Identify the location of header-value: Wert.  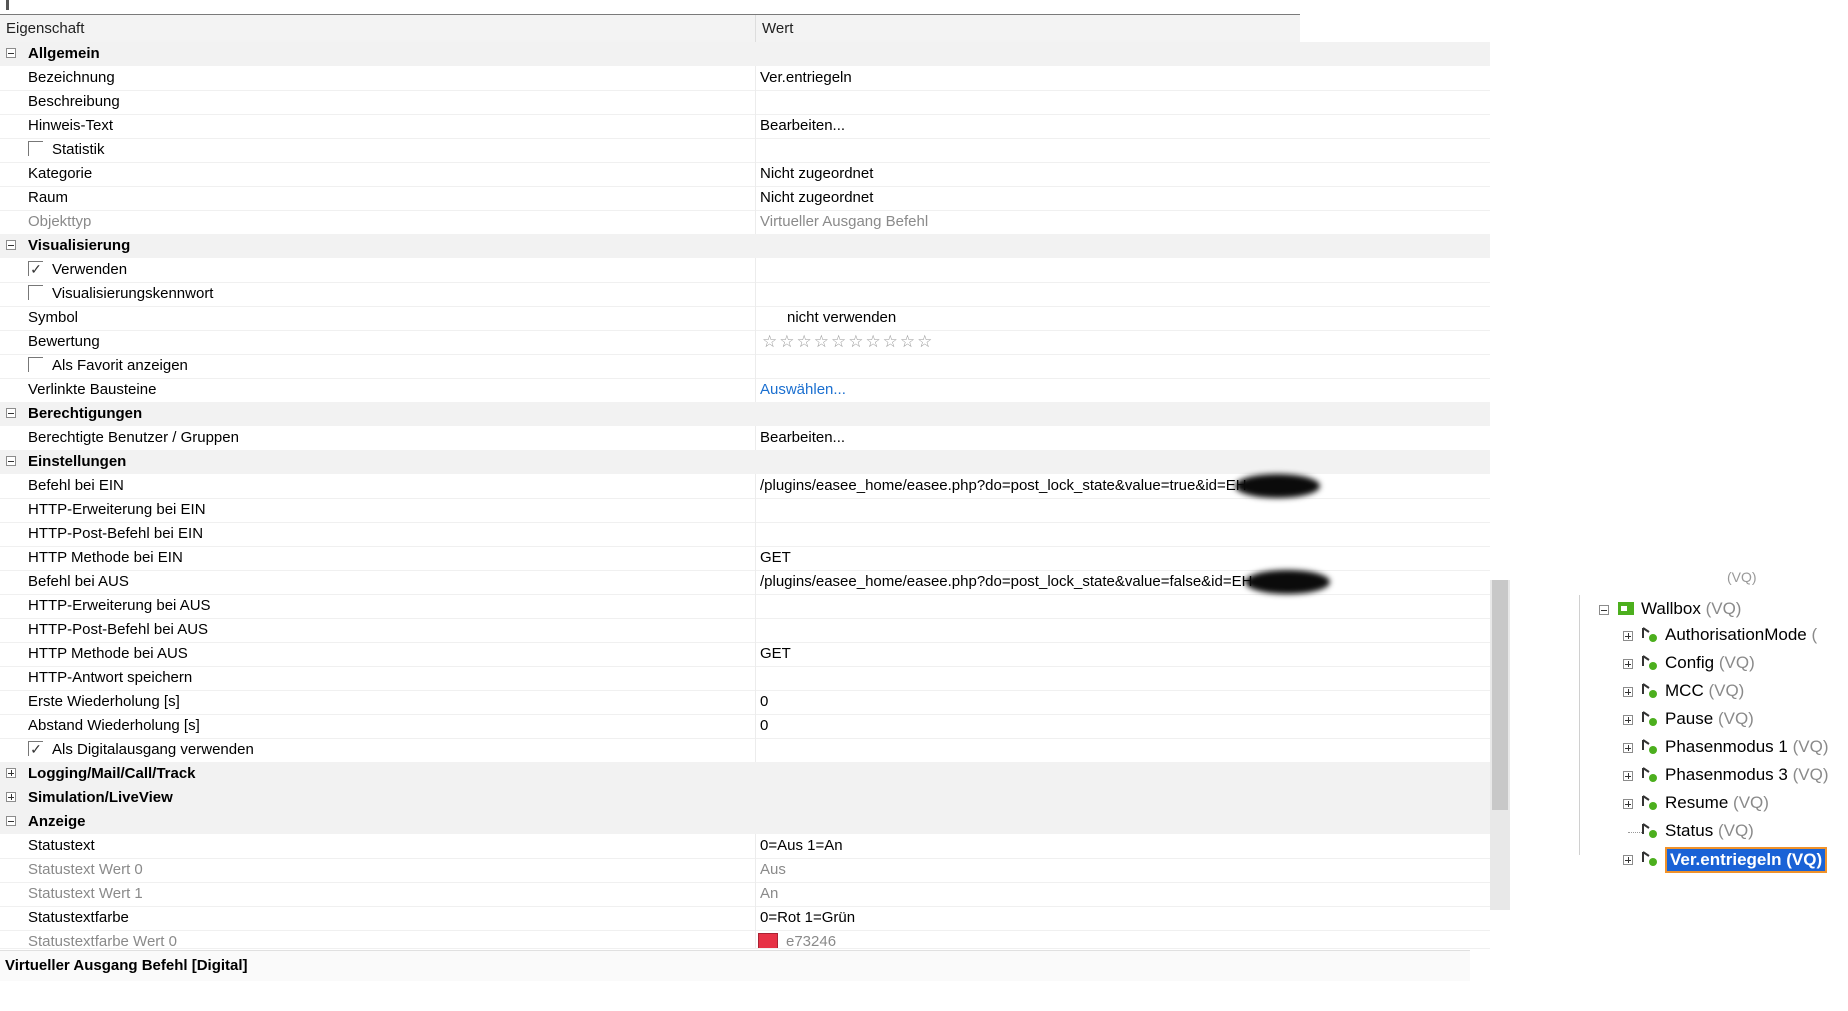
(777, 28).